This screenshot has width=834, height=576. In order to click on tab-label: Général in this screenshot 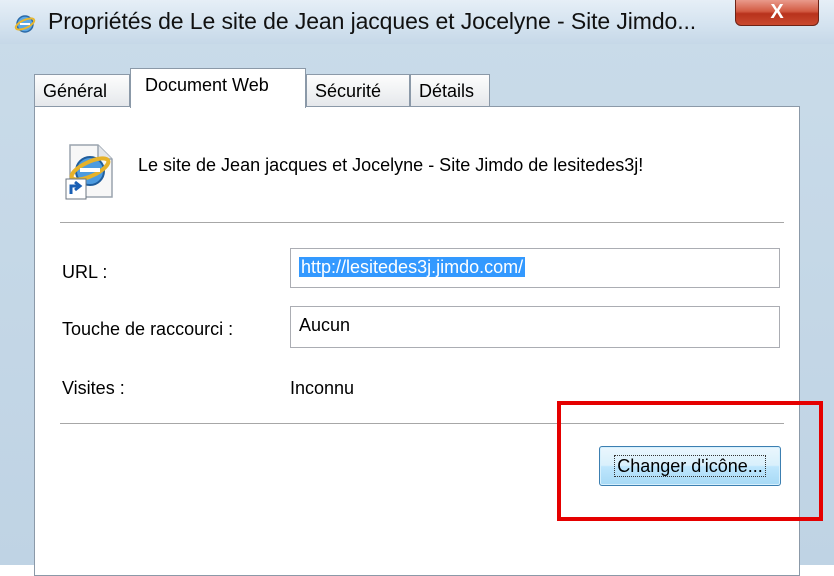, I will do `click(75, 91)`.